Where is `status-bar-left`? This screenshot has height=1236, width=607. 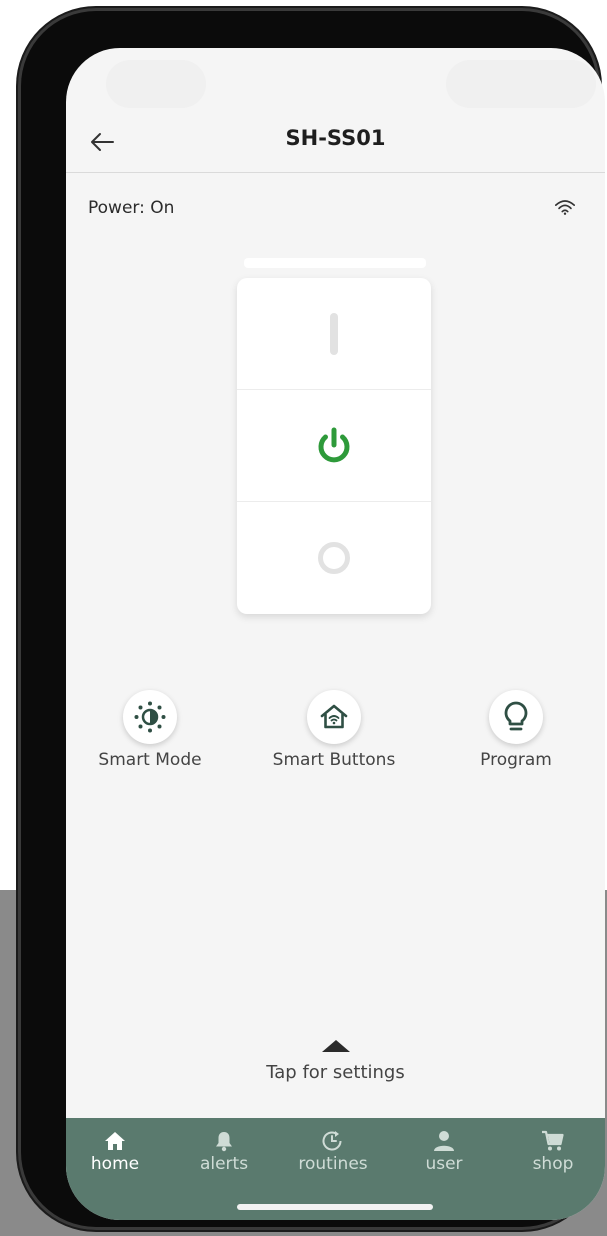 status-bar-left is located at coordinates (156, 84).